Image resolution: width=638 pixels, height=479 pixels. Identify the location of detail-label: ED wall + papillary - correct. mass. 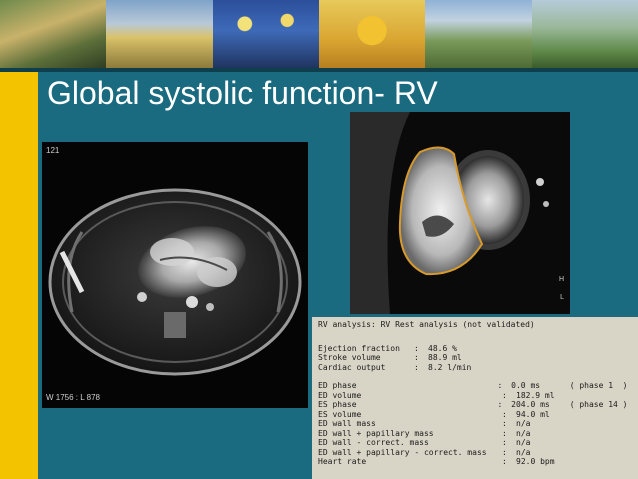
(402, 452).